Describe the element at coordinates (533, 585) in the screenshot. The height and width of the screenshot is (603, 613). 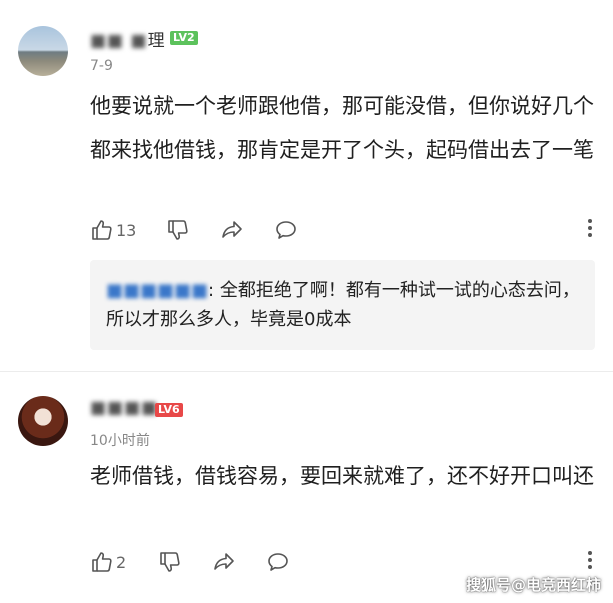
I see `watermark: 搜狐号@电竞西红柿` at that location.